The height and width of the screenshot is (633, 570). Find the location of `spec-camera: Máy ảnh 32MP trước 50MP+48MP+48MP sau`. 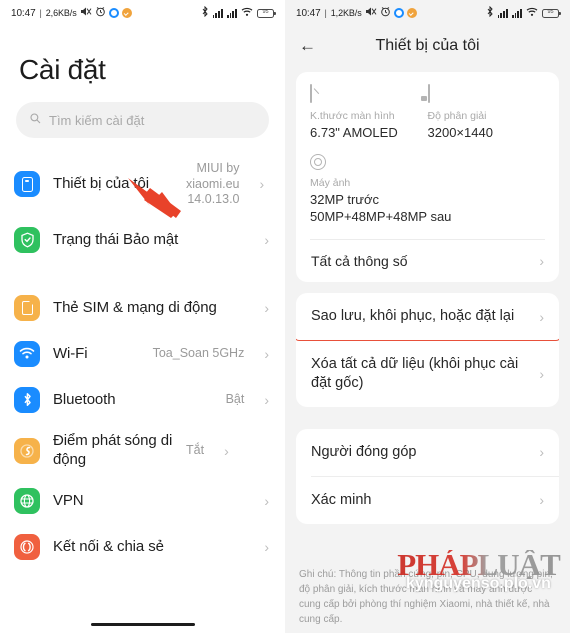

spec-camera: Máy ảnh 32MP trước 50MP+48MP+48MP sau is located at coordinates (427, 189).